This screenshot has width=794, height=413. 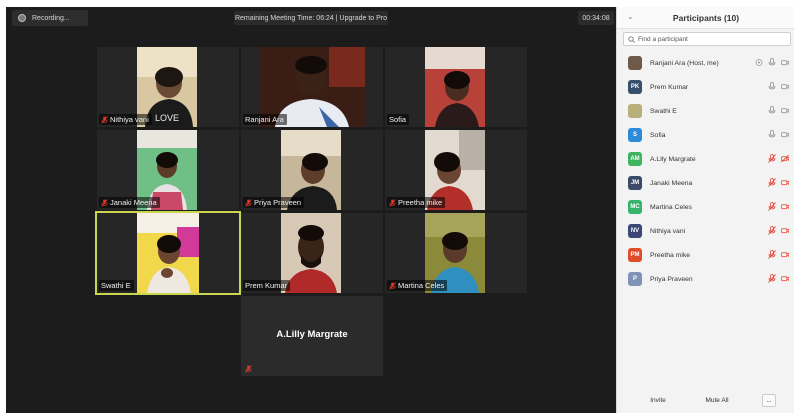 I want to click on avatar: NV, so click(x=635, y=231).